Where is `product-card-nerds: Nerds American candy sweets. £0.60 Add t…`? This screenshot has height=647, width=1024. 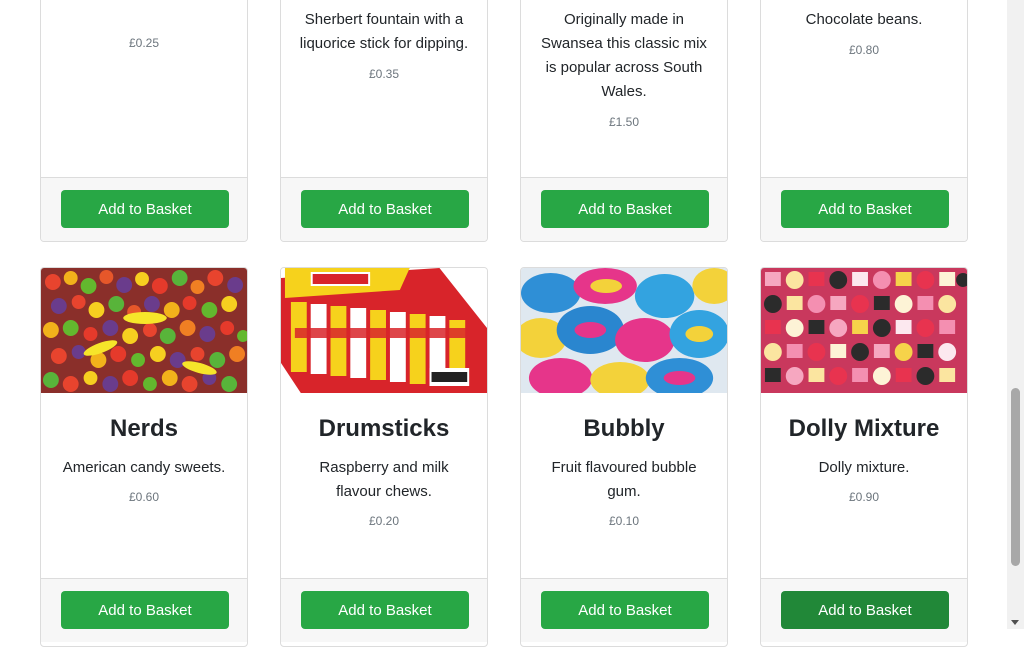 product-card-nerds: Nerds American candy sweets. £0.60 Add t… is located at coordinates (144, 457).